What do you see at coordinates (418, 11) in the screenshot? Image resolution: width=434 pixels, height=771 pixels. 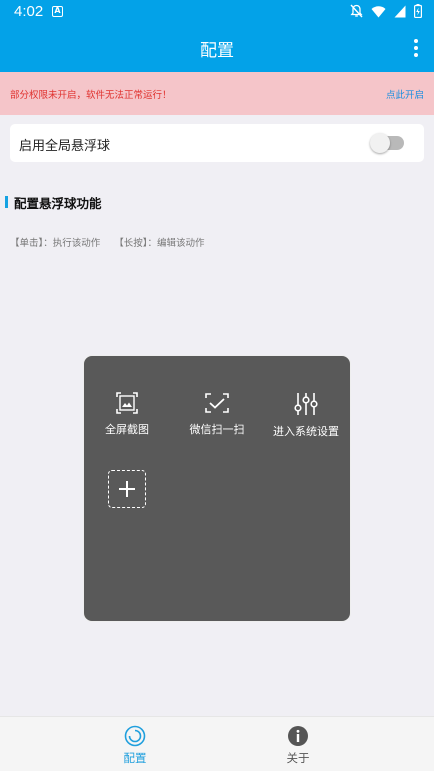 I see `battery-icon` at bounding box center [418, 11].